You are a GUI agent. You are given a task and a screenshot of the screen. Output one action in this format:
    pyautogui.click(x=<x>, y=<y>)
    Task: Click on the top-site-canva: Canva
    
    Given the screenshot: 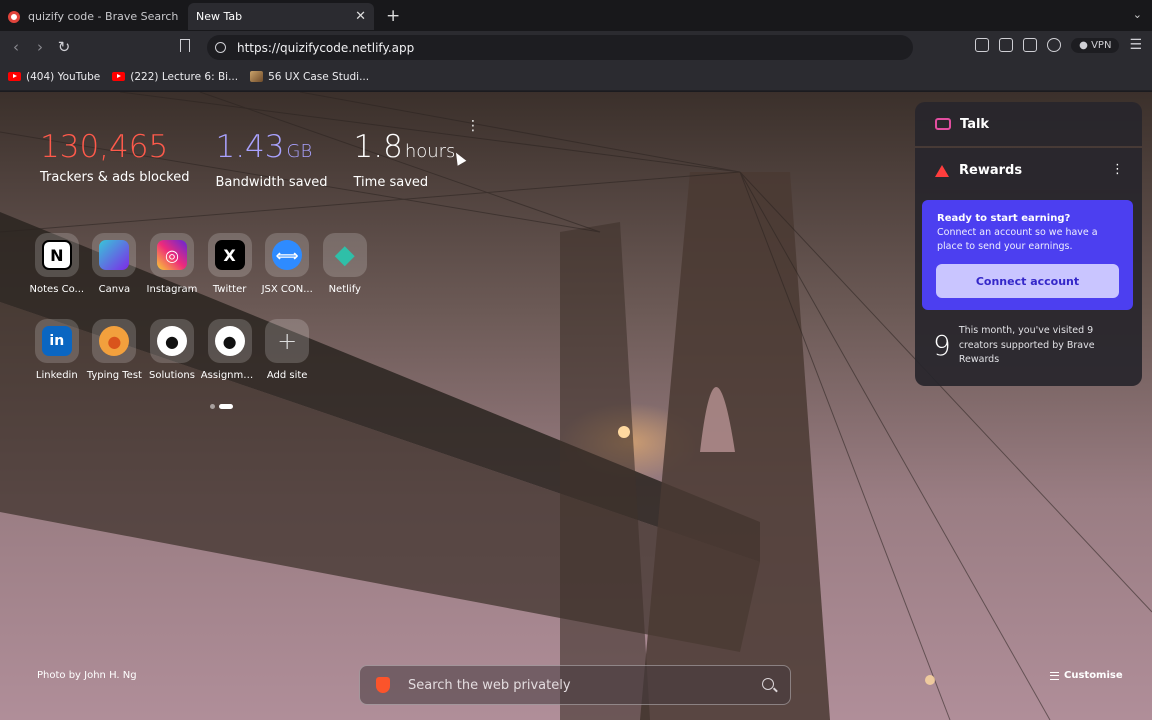 What is the action you would take?
    pyautogui.click(x=115, y=276)
    